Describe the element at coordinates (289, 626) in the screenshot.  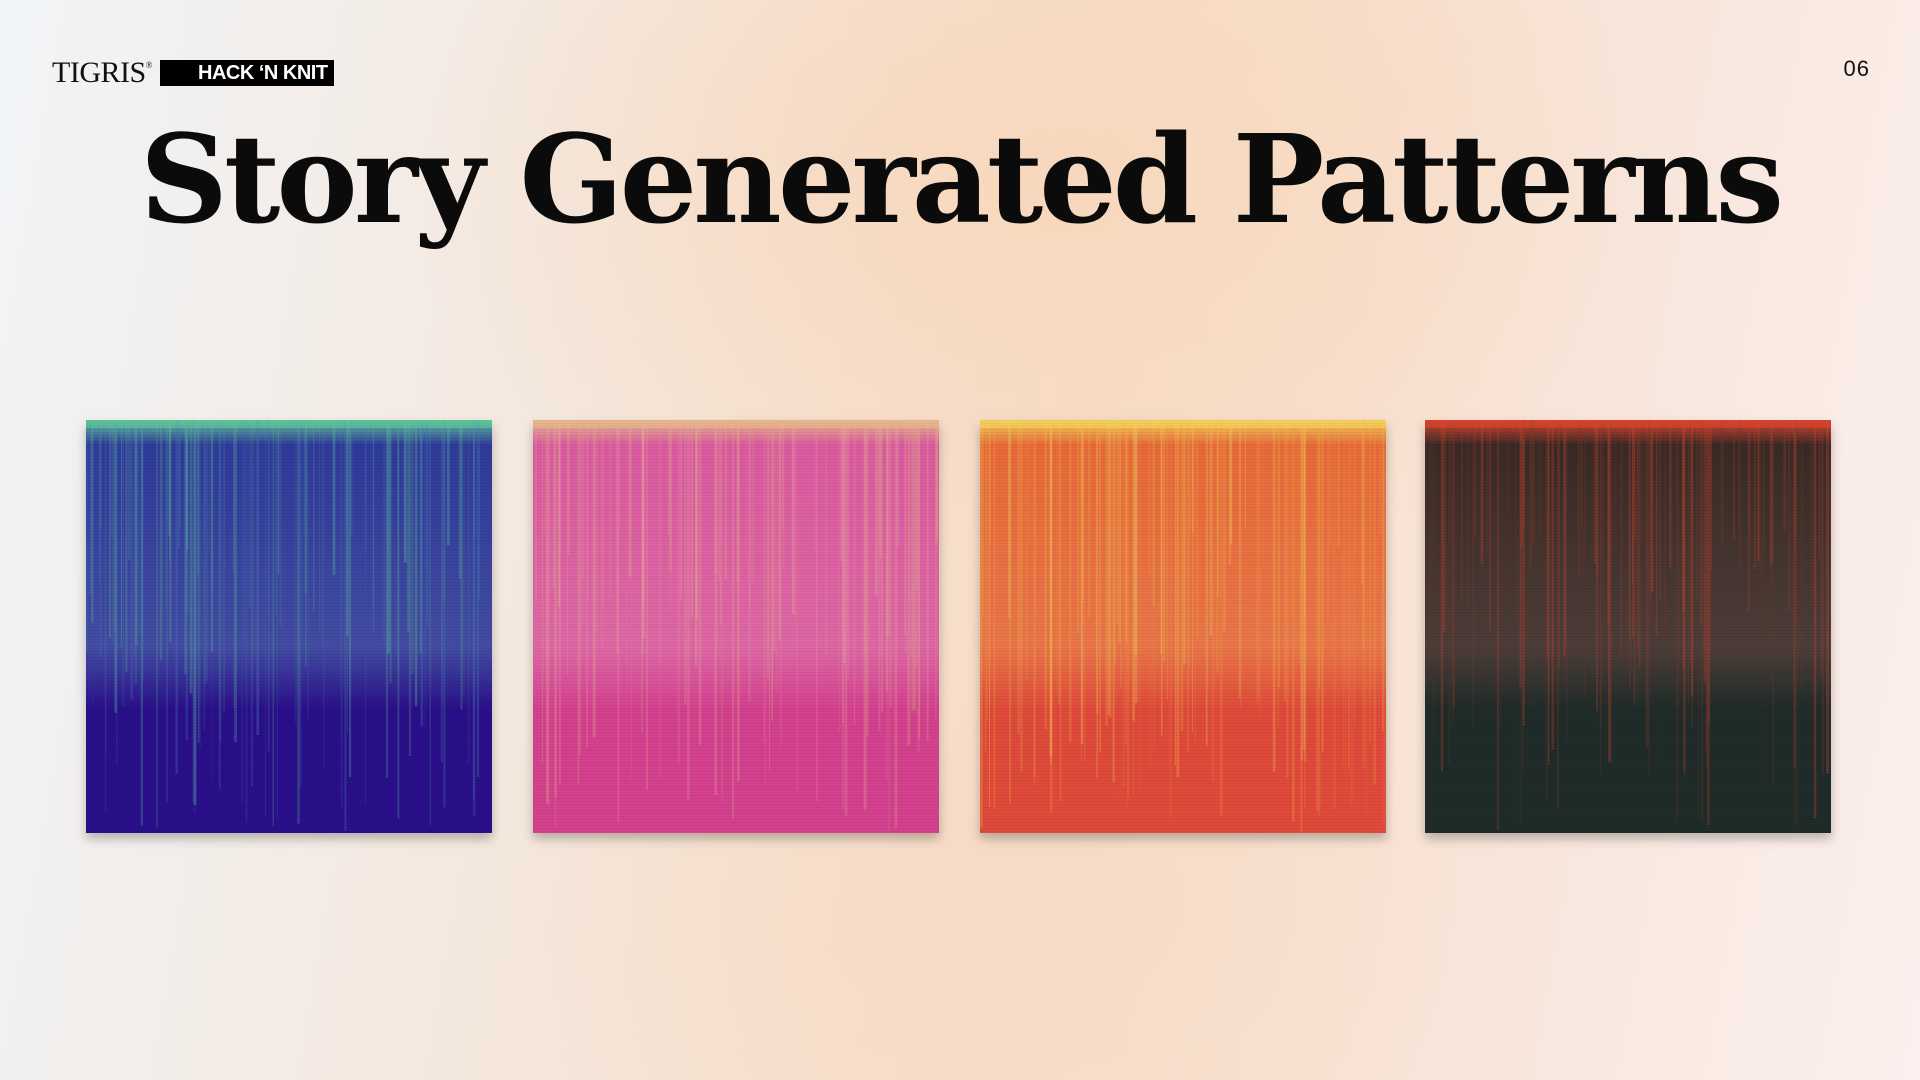
I see `pattern-tile-indigo` at that location.